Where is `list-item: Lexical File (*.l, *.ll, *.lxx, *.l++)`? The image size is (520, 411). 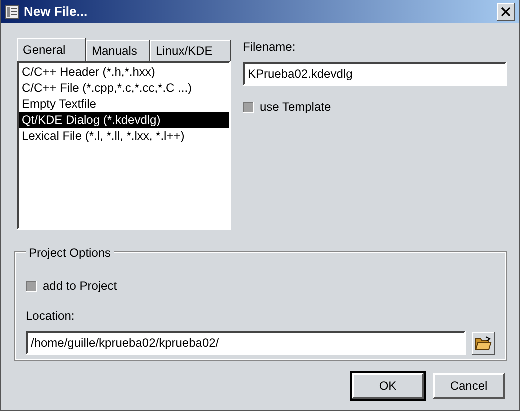 list-item: Lexical File (*.l, *.ll, *.lxx, *.l++) is located at coordinates (124, 136).